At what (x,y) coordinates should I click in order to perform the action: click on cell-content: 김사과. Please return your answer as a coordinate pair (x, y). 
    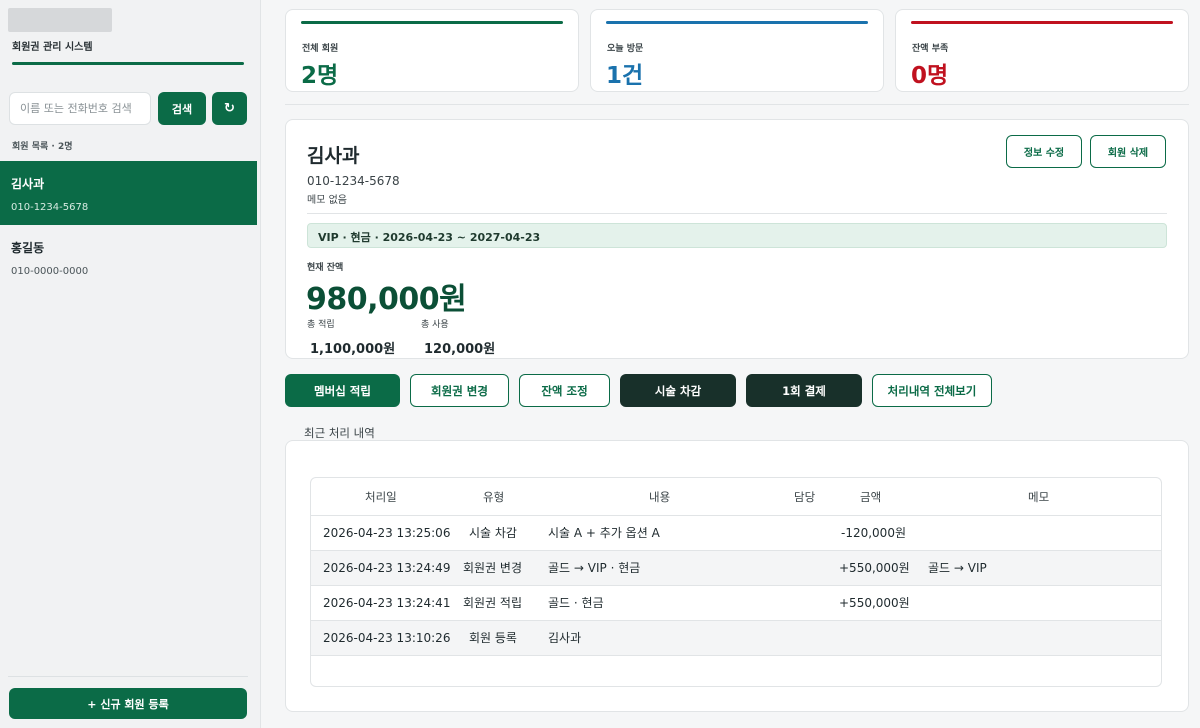
    Looking at the image, I should click on (565, 638).